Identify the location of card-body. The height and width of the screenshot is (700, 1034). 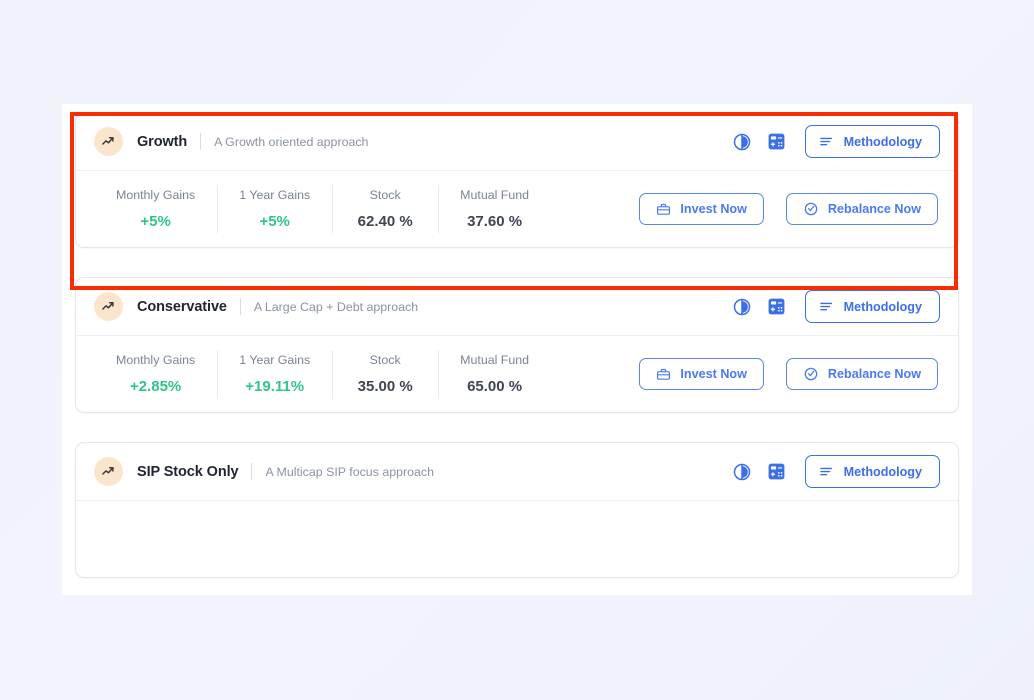
(517, 539).